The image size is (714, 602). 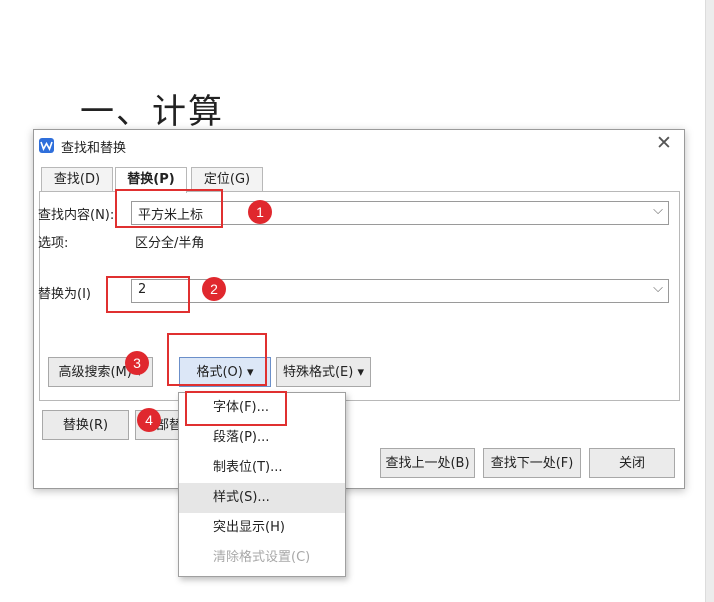 I want to click on highlight-box-find-value, so click(x=169, y=208).